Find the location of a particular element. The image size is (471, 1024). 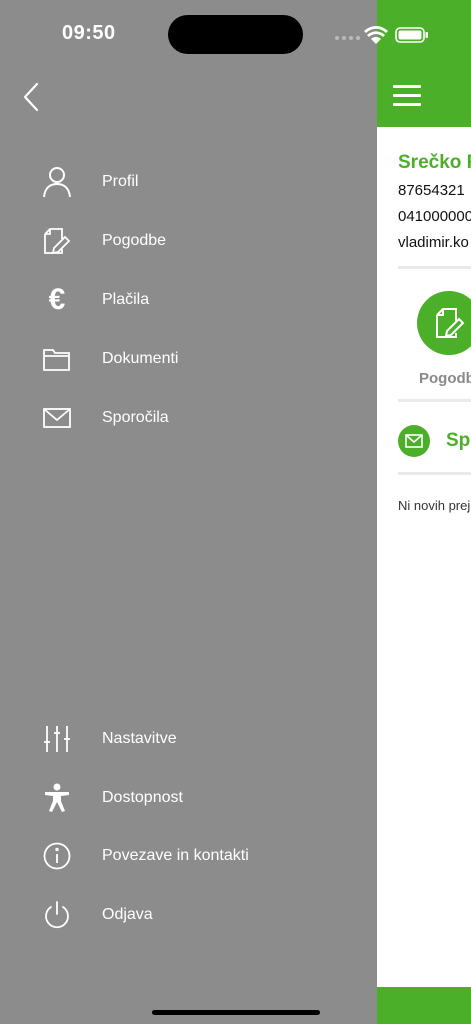

no-new-messages-text: Ni novih prej is located at coordinates (434, 505).